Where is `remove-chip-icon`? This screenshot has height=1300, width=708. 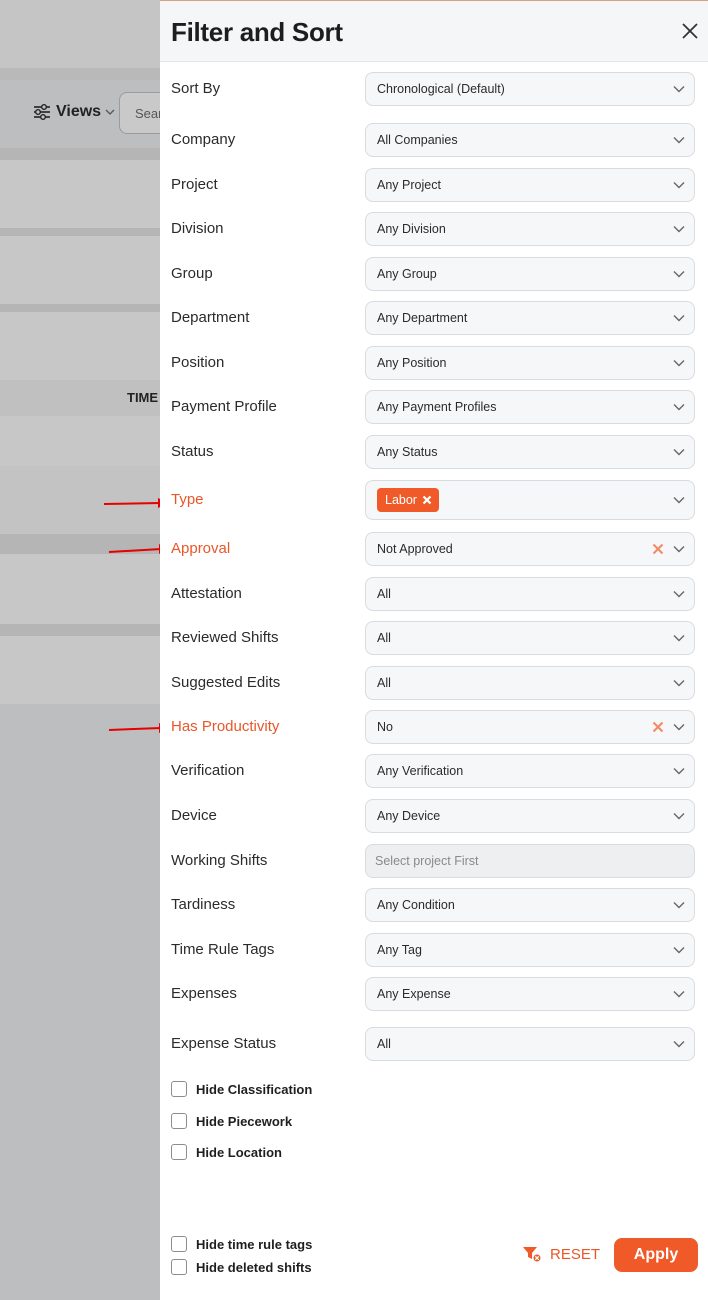
remove-chip-icon is located at coordinates (427, 500).